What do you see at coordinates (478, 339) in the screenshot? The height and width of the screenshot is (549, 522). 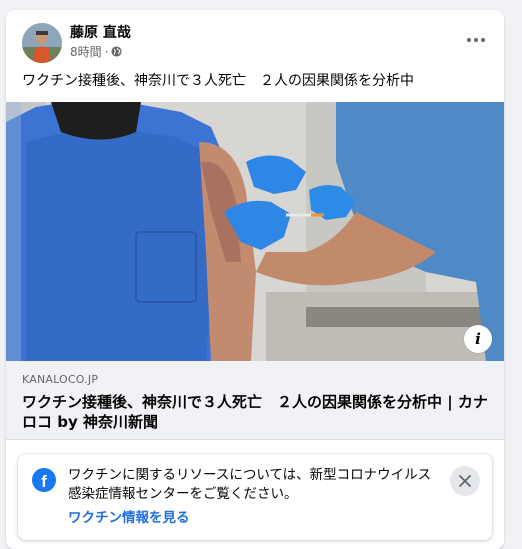 I see `info-button: i` at bounding box center [478, 339].